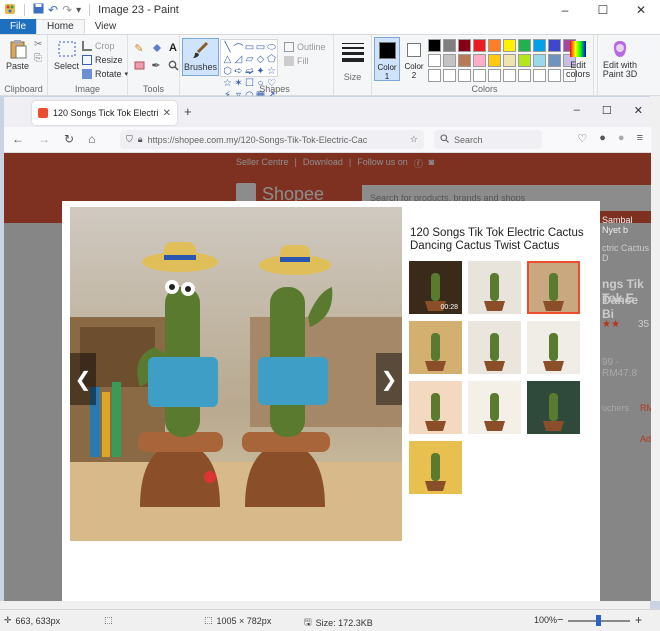 The image size is (660, 631). Describe the element at coordinates (640, 138) in the screenshot. I see `menu-icon: ≡` at that location.